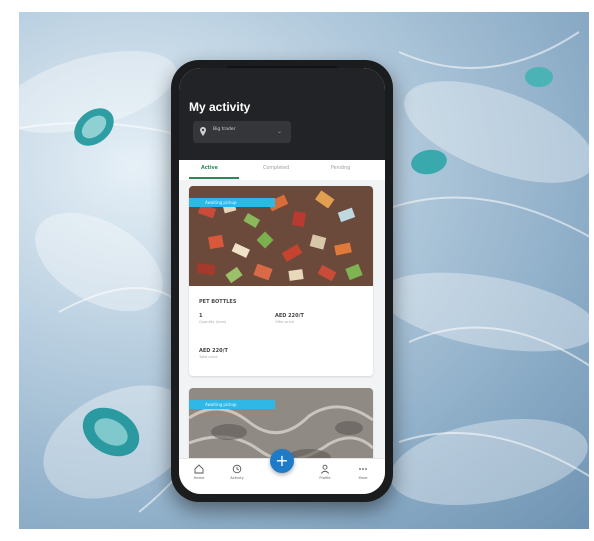 This screenshot has height=541, width=594. I want to click on tab-pending: Pending, so click(340, 168).